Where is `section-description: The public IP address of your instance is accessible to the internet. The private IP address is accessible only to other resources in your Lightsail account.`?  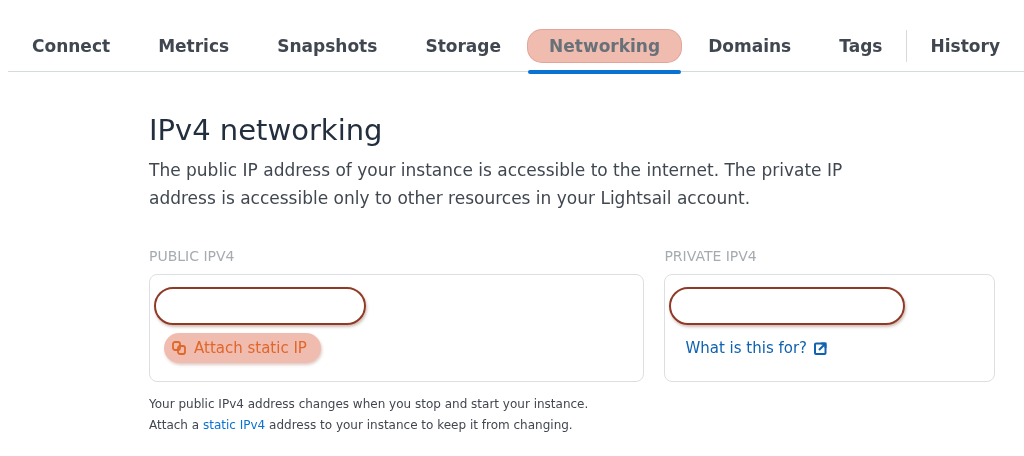
section-description: The public IP address of your instance is accessible to the internet. The private IP address is accessible only to other resources in your Lightsail account. is located at coordinates (496, 184).